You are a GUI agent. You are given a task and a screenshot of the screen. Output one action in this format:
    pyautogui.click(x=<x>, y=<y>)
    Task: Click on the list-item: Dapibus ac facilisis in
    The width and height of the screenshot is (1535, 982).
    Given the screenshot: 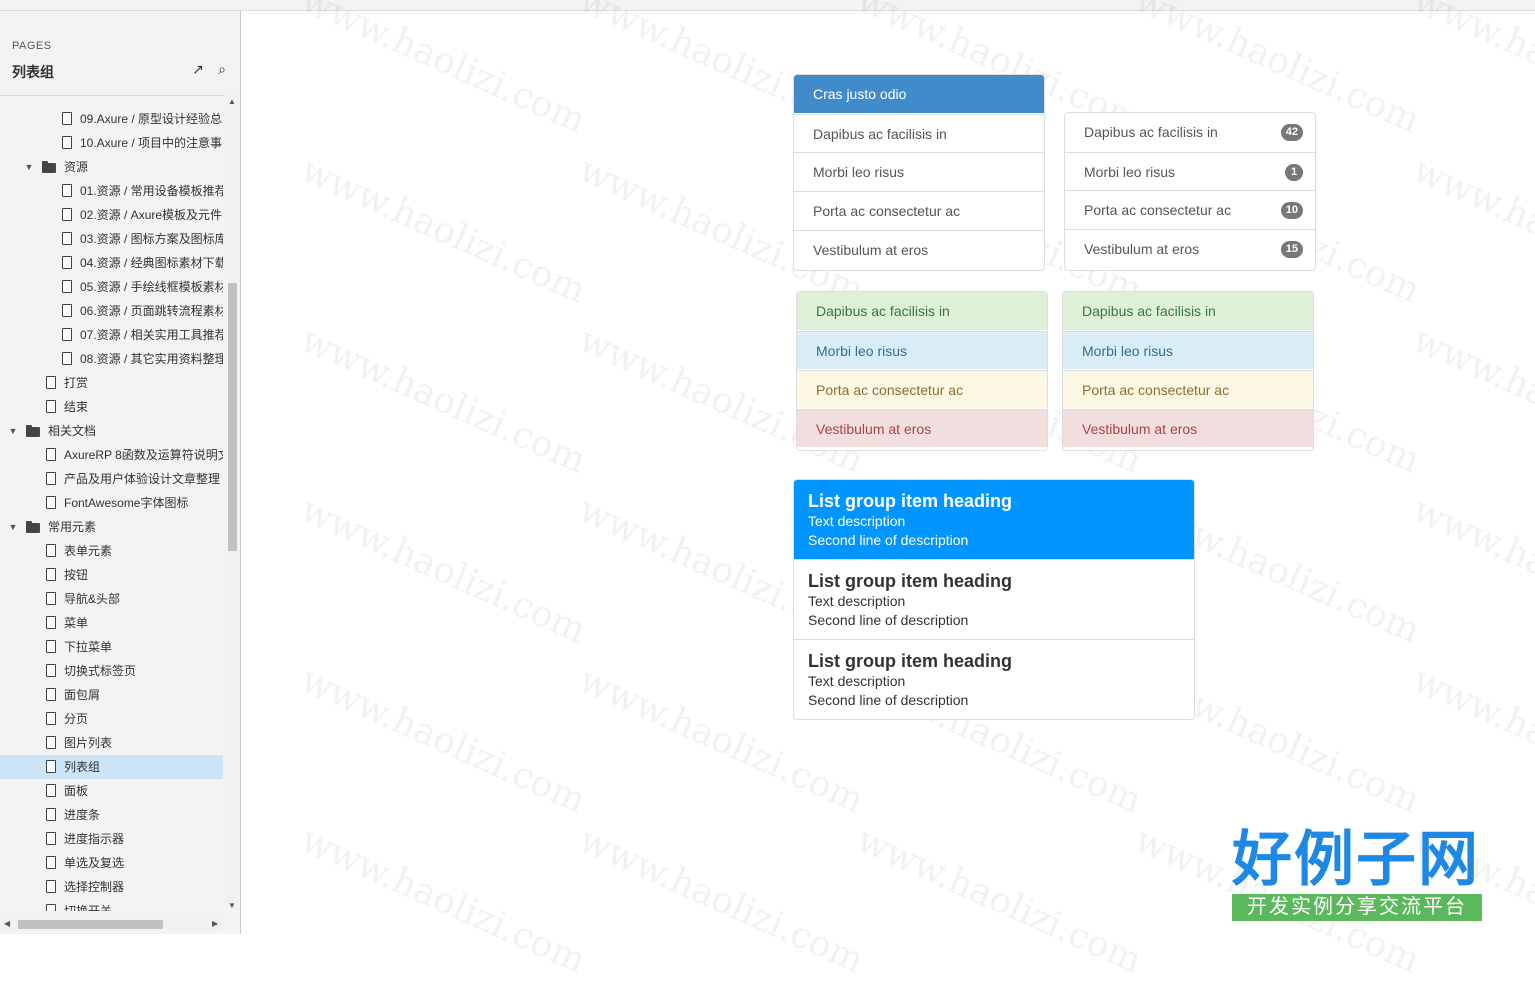 What is the action you would take?
    pyautogui.click(x=919, y=133)
    